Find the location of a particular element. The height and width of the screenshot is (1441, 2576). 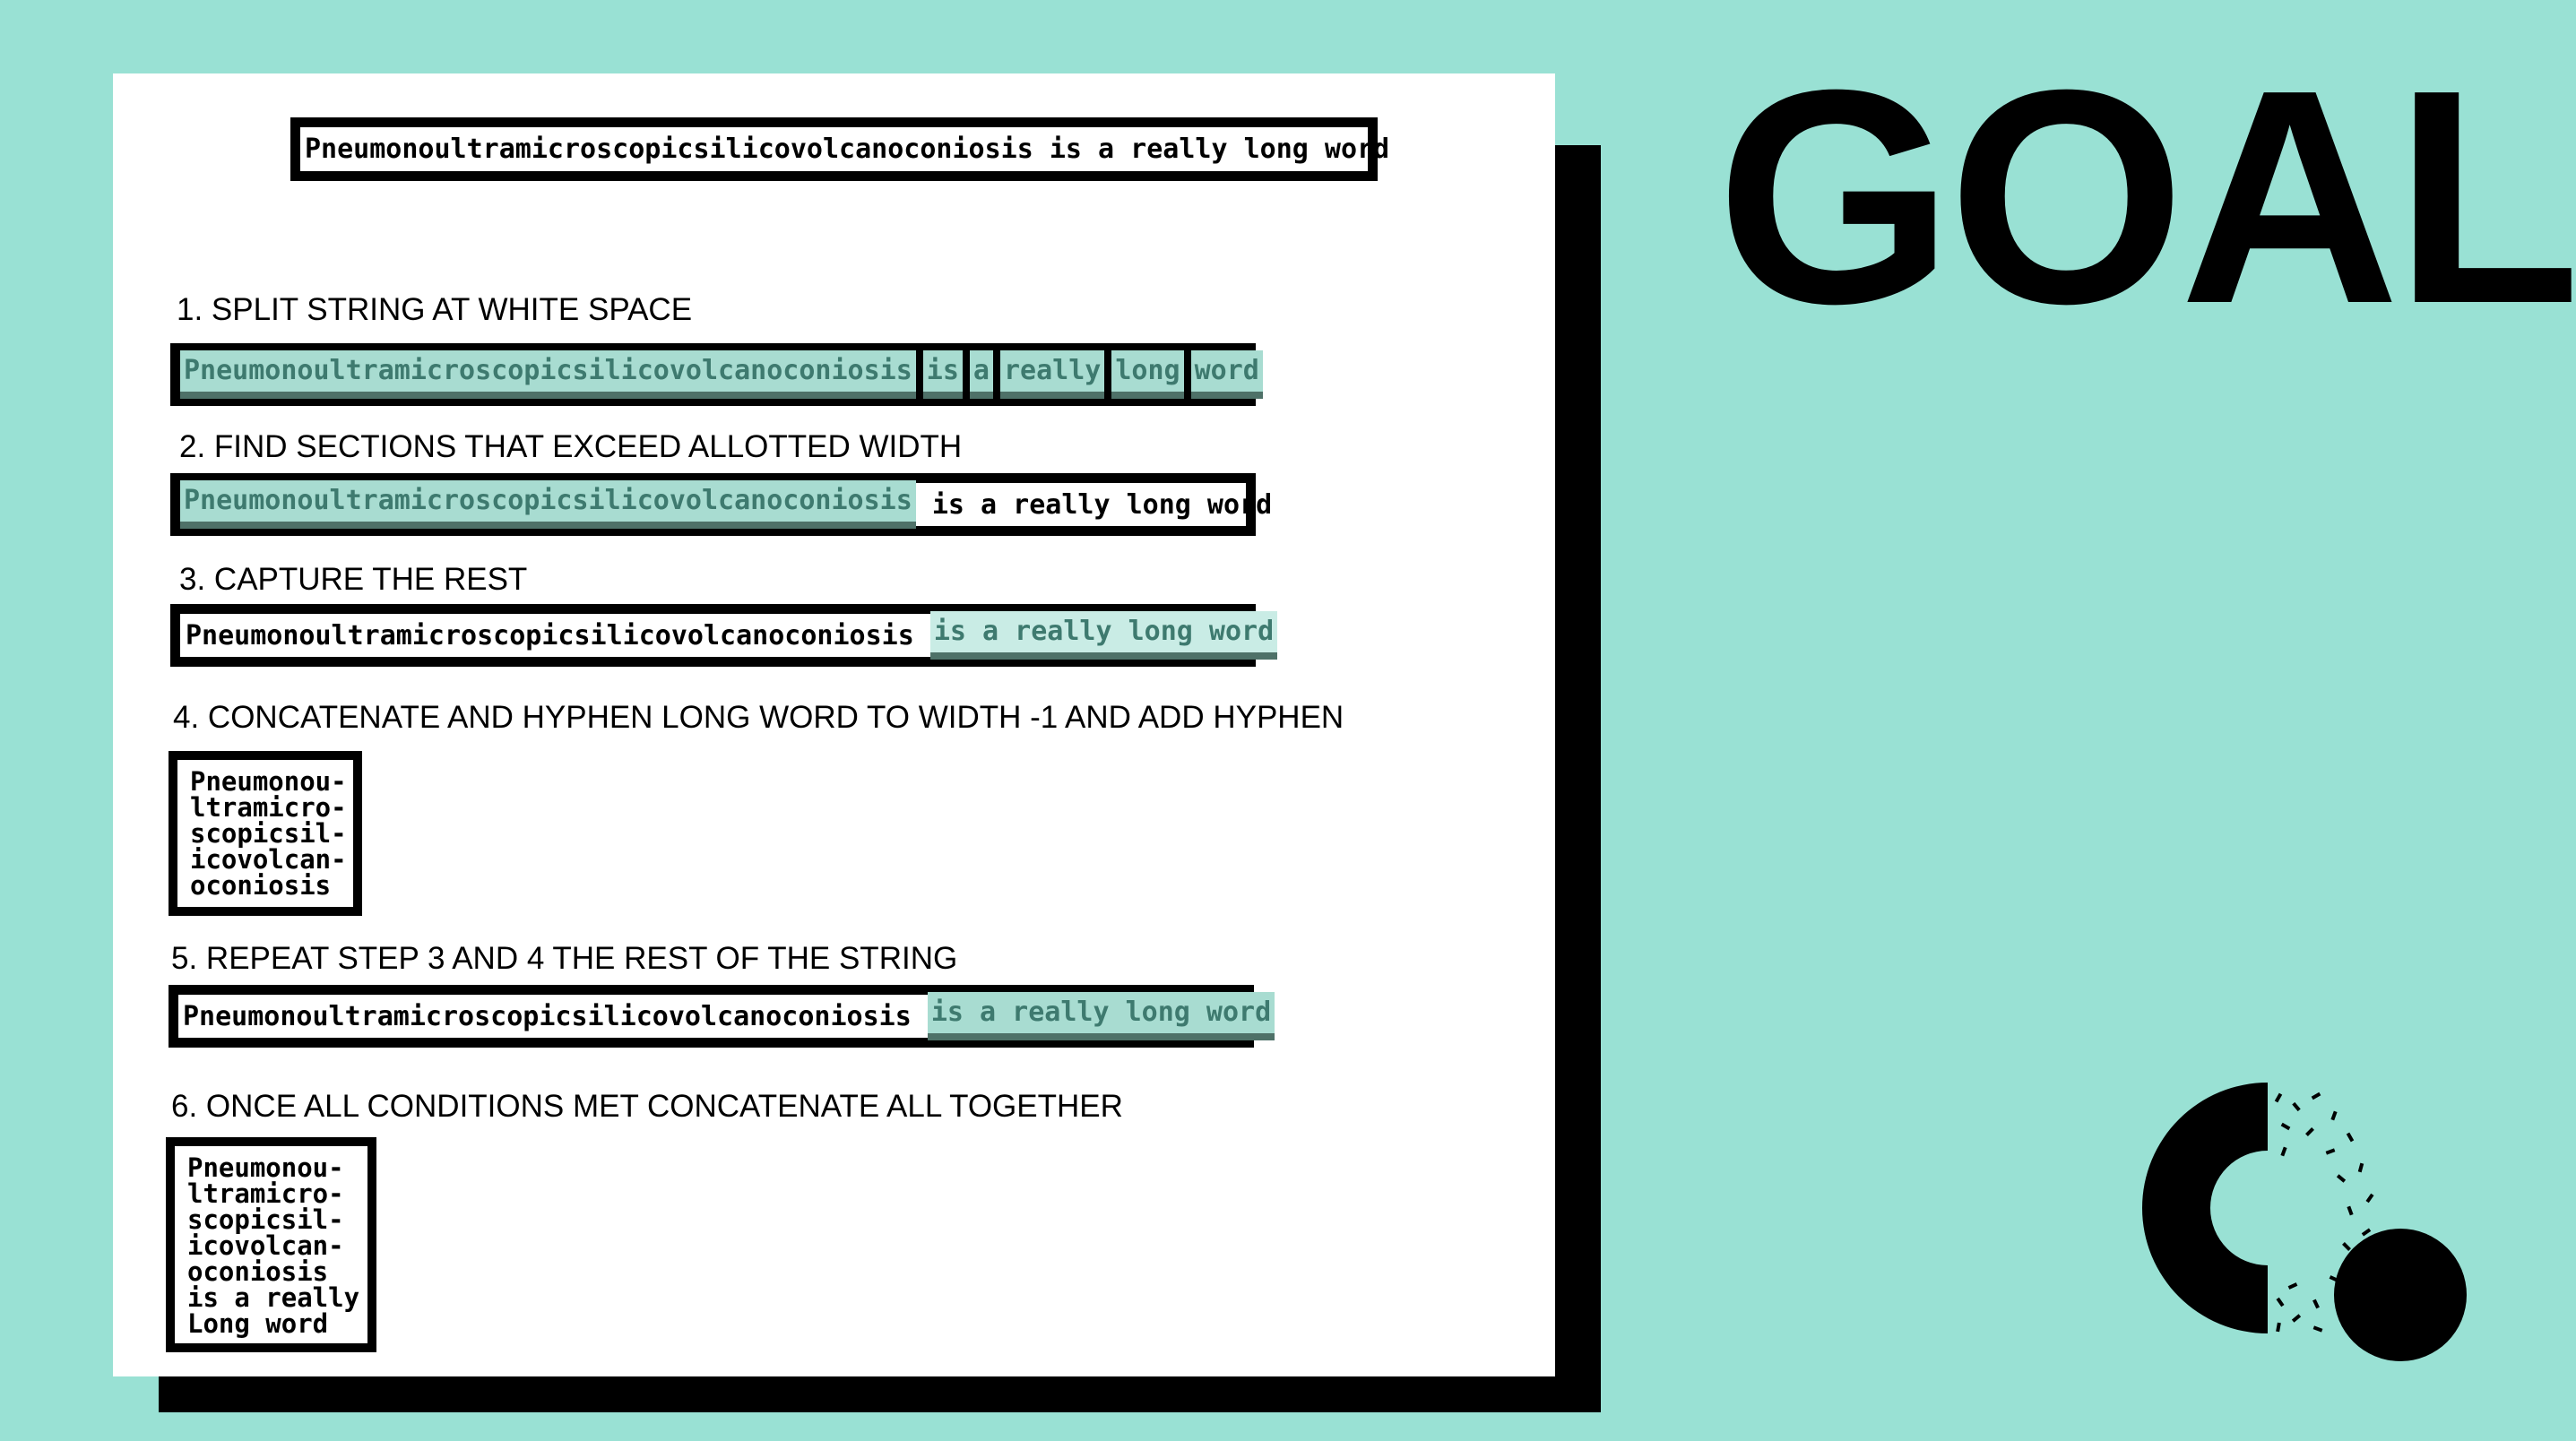

hyphen-line: icovolcan- is located at coordinates (268, 860).